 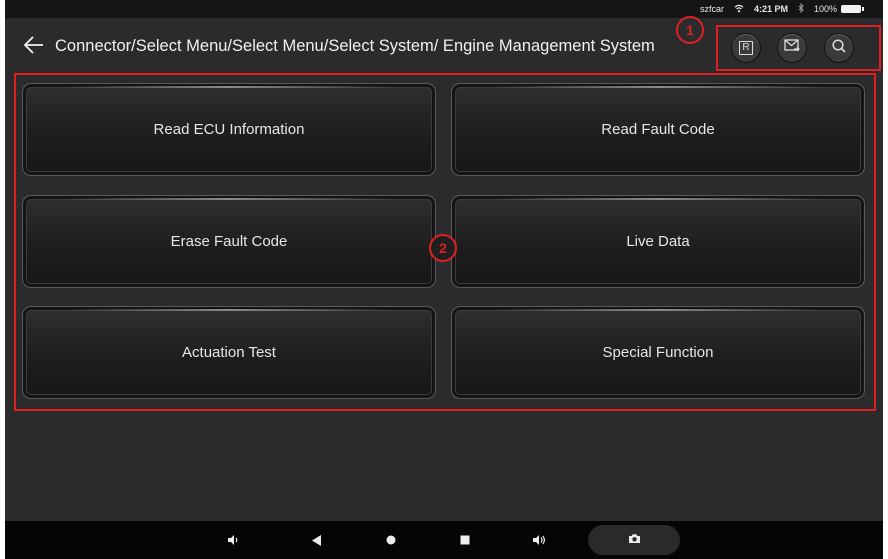 I want to click on home-circle-icon, so click(x=391, y=540).